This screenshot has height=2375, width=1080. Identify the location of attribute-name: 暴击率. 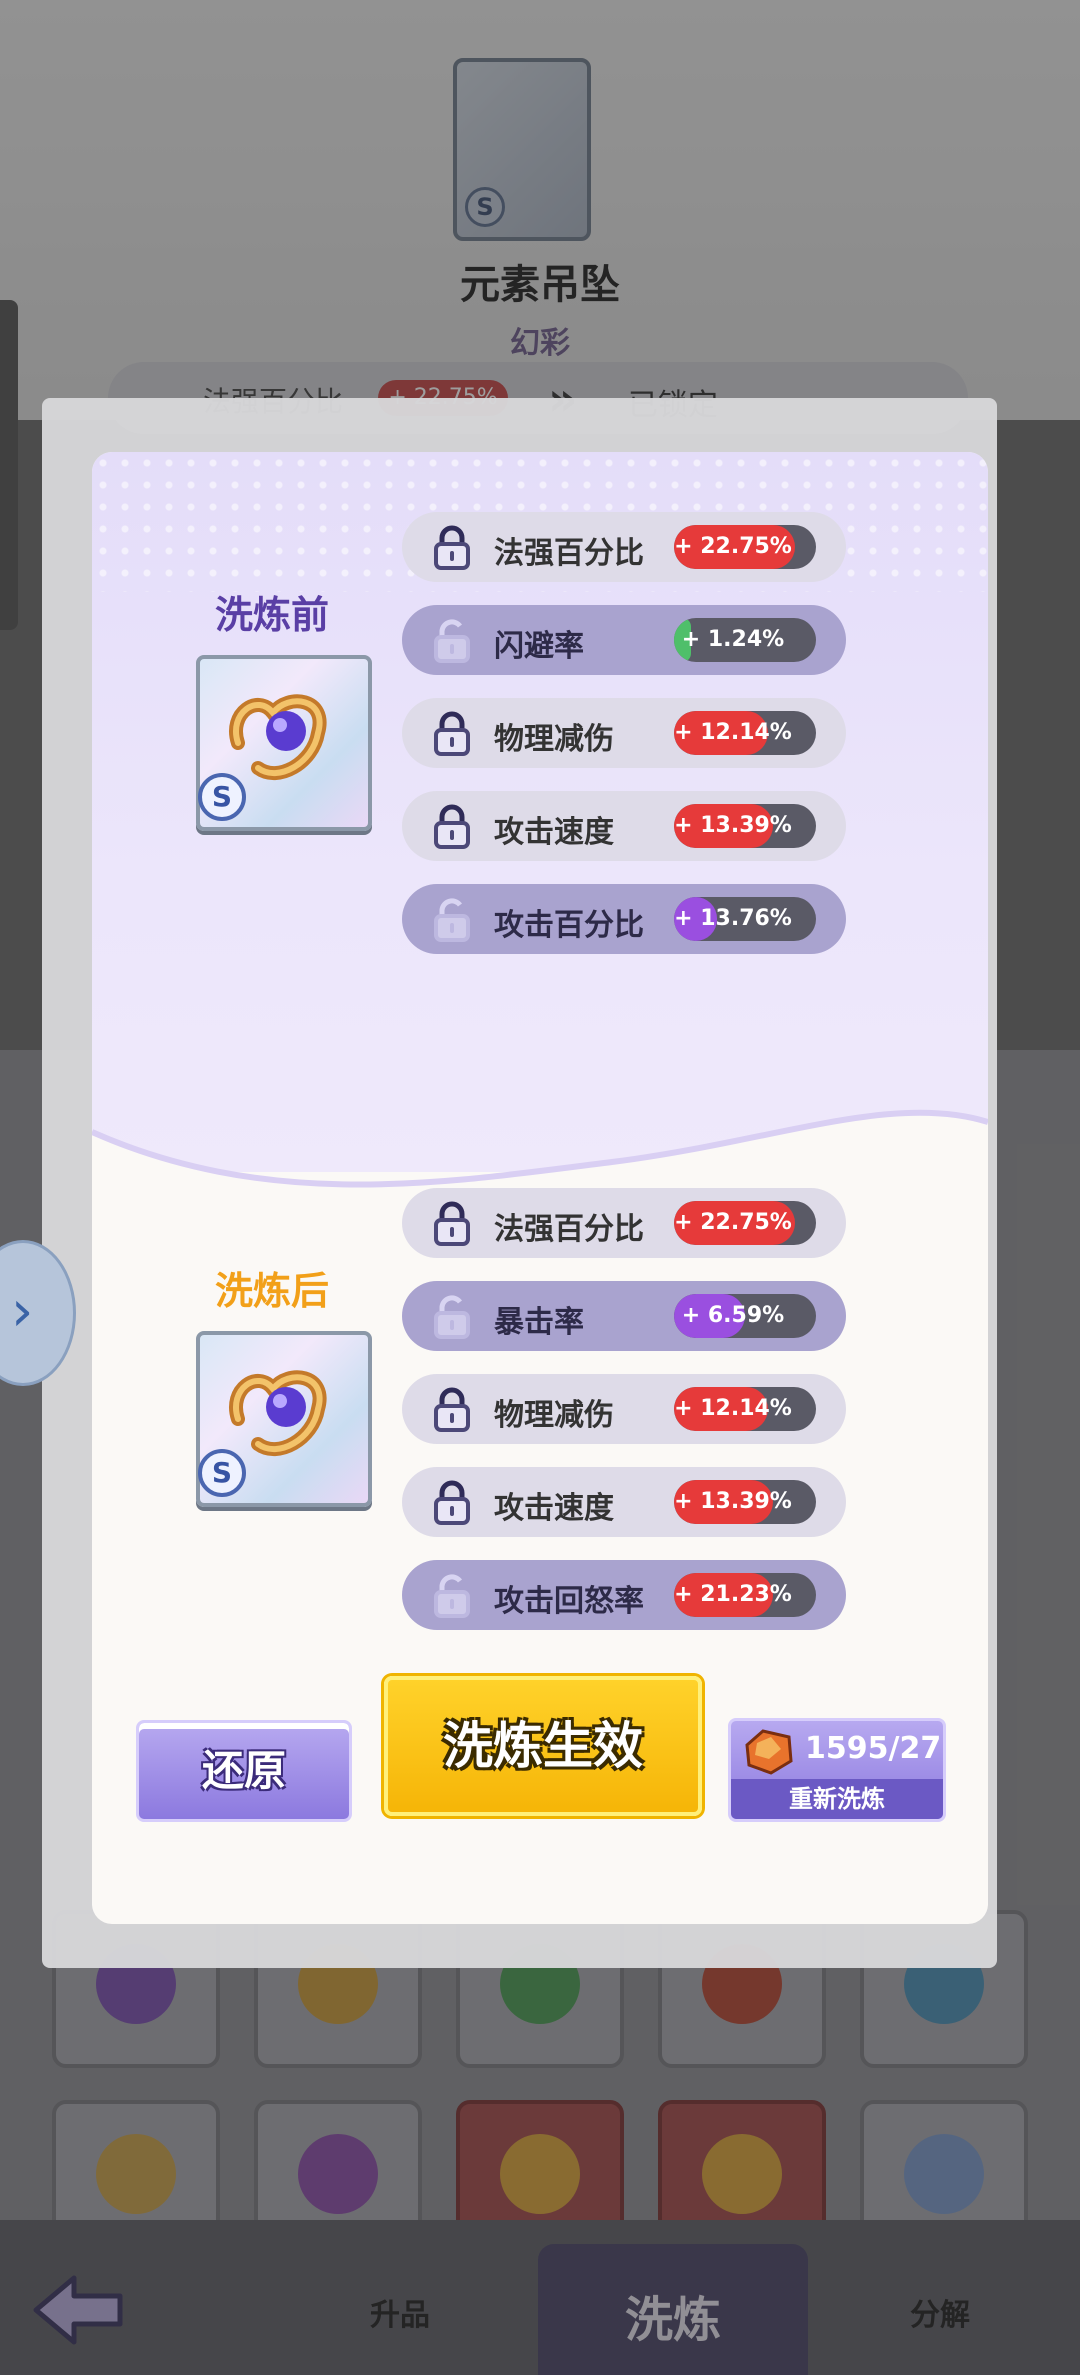
(539, 1322).